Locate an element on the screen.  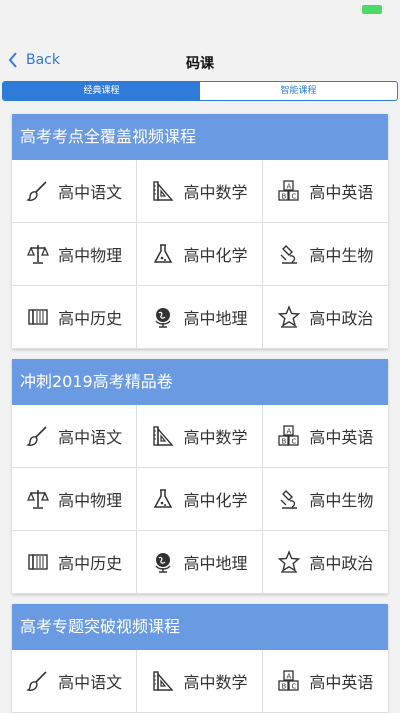
subject-grid: 高中语文 高中数学 A B C 高中英语 is located at coordinates (200, 681).